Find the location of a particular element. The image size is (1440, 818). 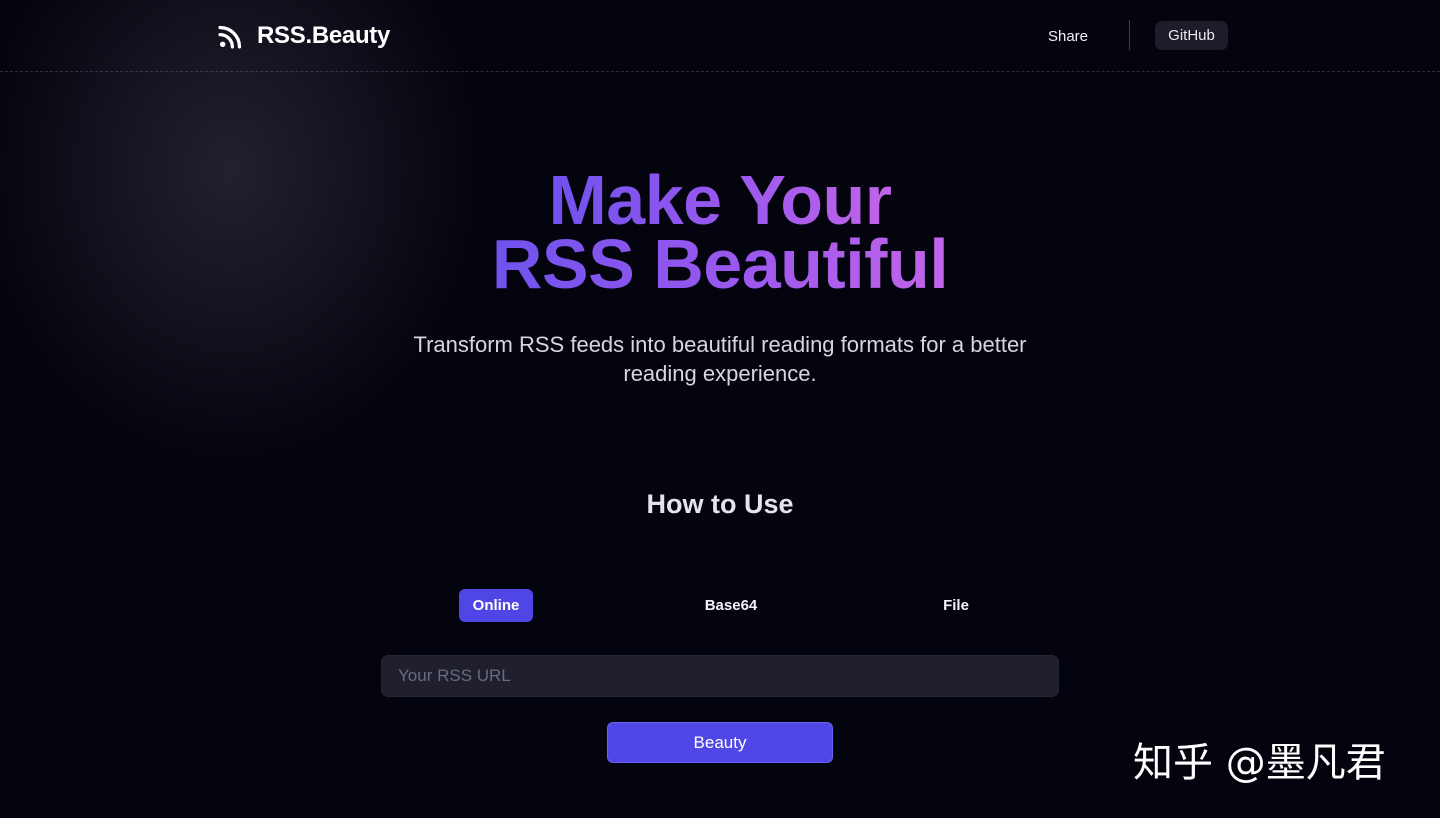

how-to-use-title: How to Use is located at coordinates (720, 504).